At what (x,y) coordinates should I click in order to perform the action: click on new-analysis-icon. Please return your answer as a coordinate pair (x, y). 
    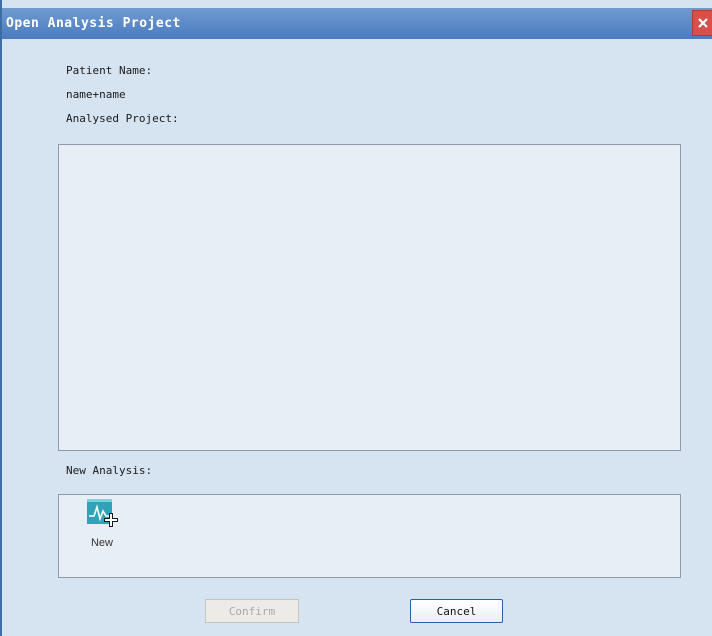
    Looking at the image, I should click on (102, 514).